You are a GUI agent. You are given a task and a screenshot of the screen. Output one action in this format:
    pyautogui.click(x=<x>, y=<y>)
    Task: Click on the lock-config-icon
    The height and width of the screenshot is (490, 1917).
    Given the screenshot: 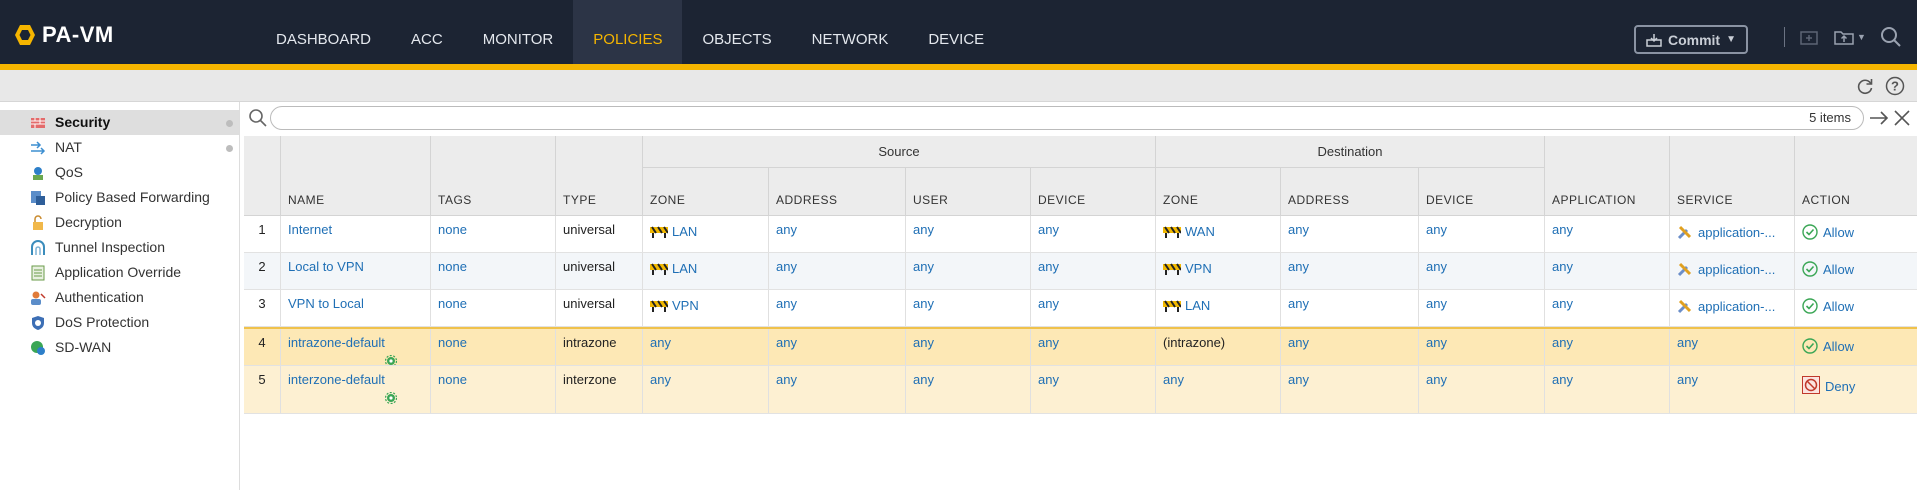 What is the action you would take?
    pyautogui.click(x=1809, y=37)
    